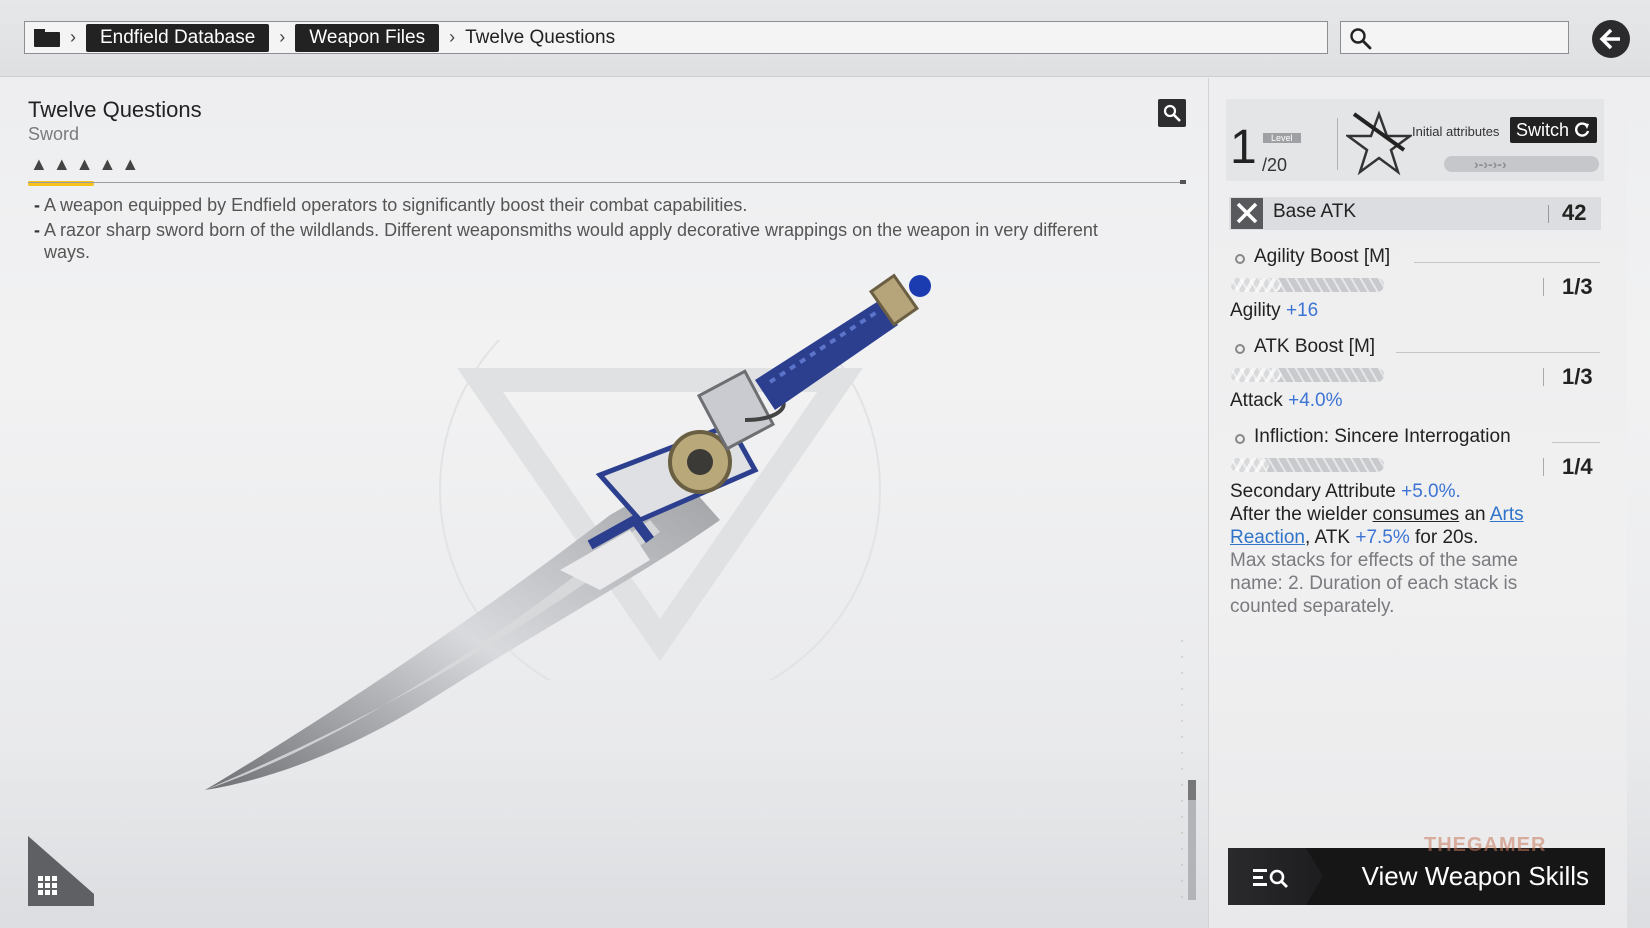 The width and height of the screenshot is (1650, 928). What do you see at coordinates (1582, 129) in the screenshot?
I see `refresh-icon` at bounding box center [1582, 129].